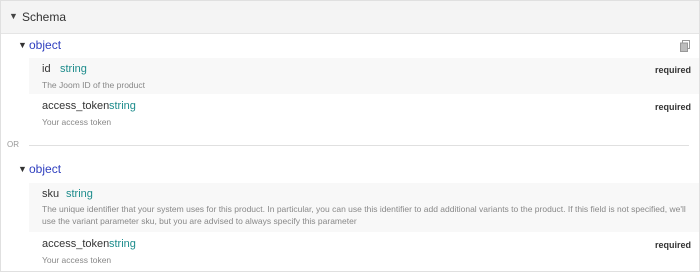 The width and height of the screenshot is (700, 272). I want to click on property-name: id, so click(46, 69).